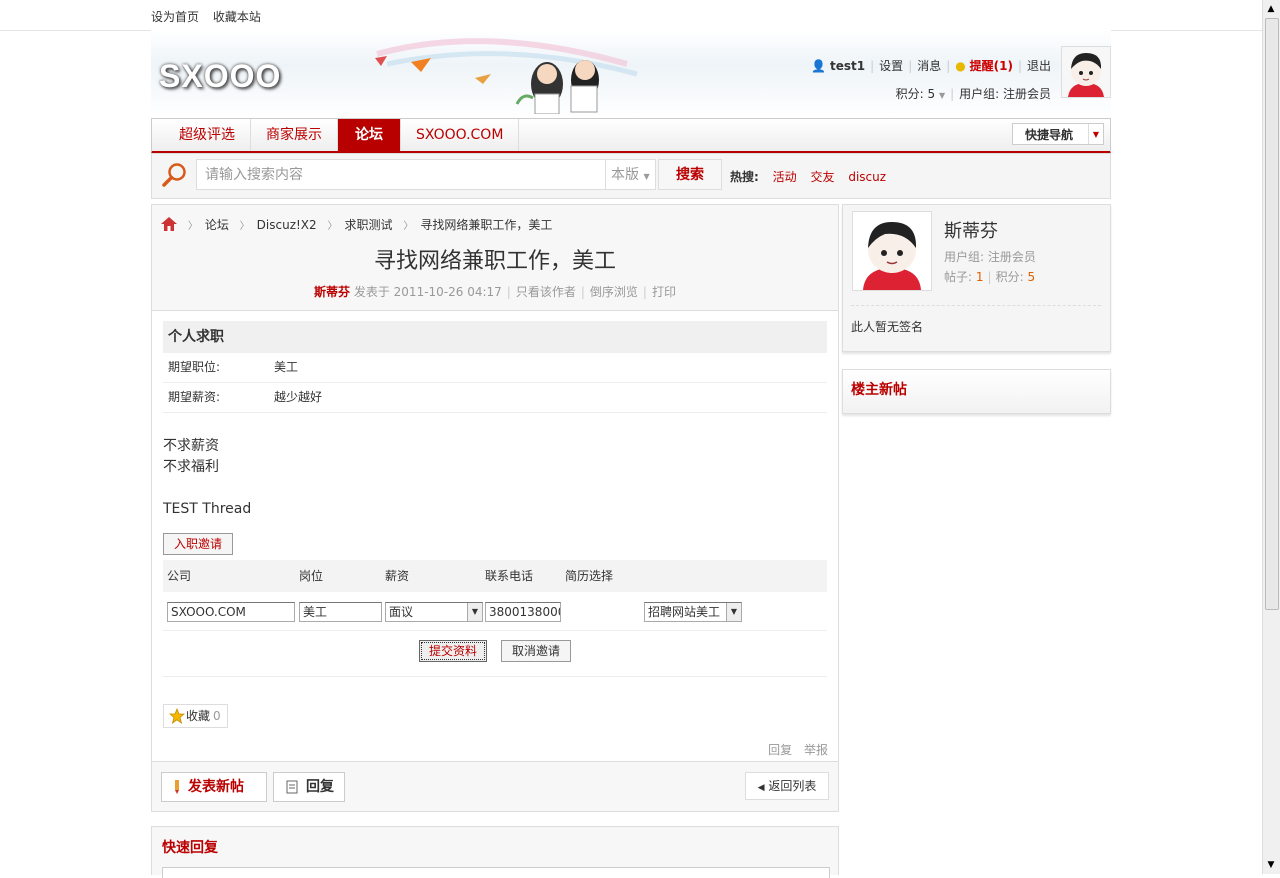  Describe the element at coordinates (294, 135) in the screenshot. I see `nav-item-merchants: 商家展示` at that location.